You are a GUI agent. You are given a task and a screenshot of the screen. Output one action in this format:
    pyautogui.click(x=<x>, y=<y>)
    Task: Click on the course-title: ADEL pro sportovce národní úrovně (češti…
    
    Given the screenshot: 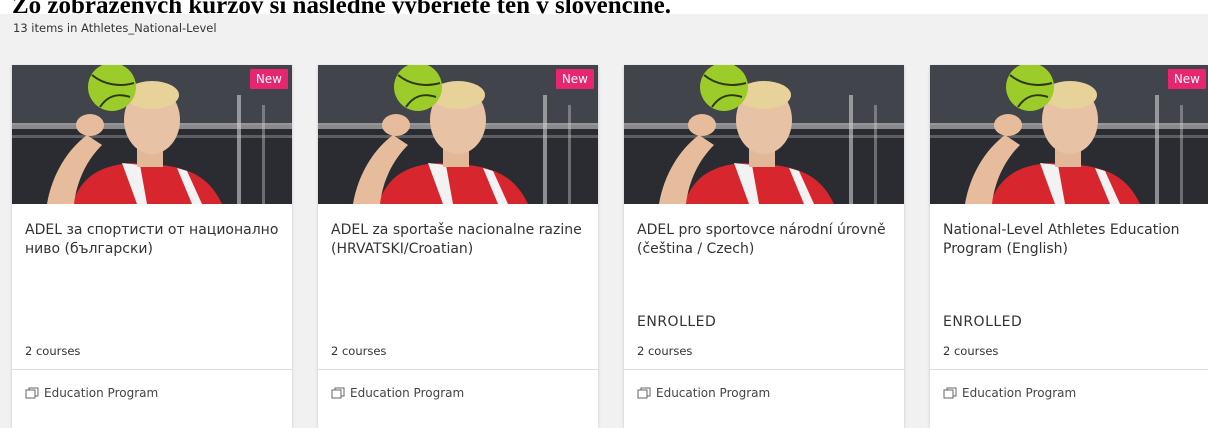 What is the action you would take?
    pyautogui.click(x=764, y=240)
    